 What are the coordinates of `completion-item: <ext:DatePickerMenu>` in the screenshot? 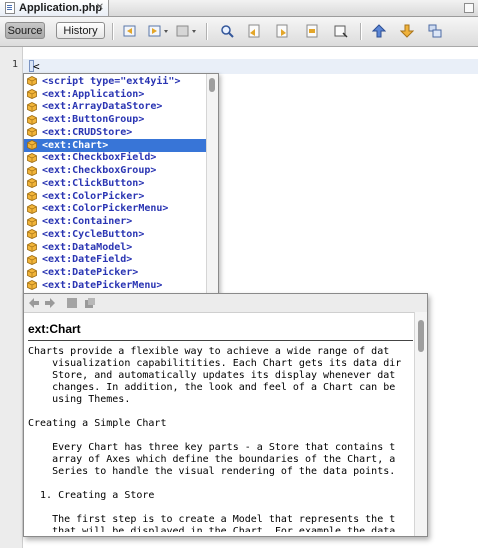 It's located at (115, 285).